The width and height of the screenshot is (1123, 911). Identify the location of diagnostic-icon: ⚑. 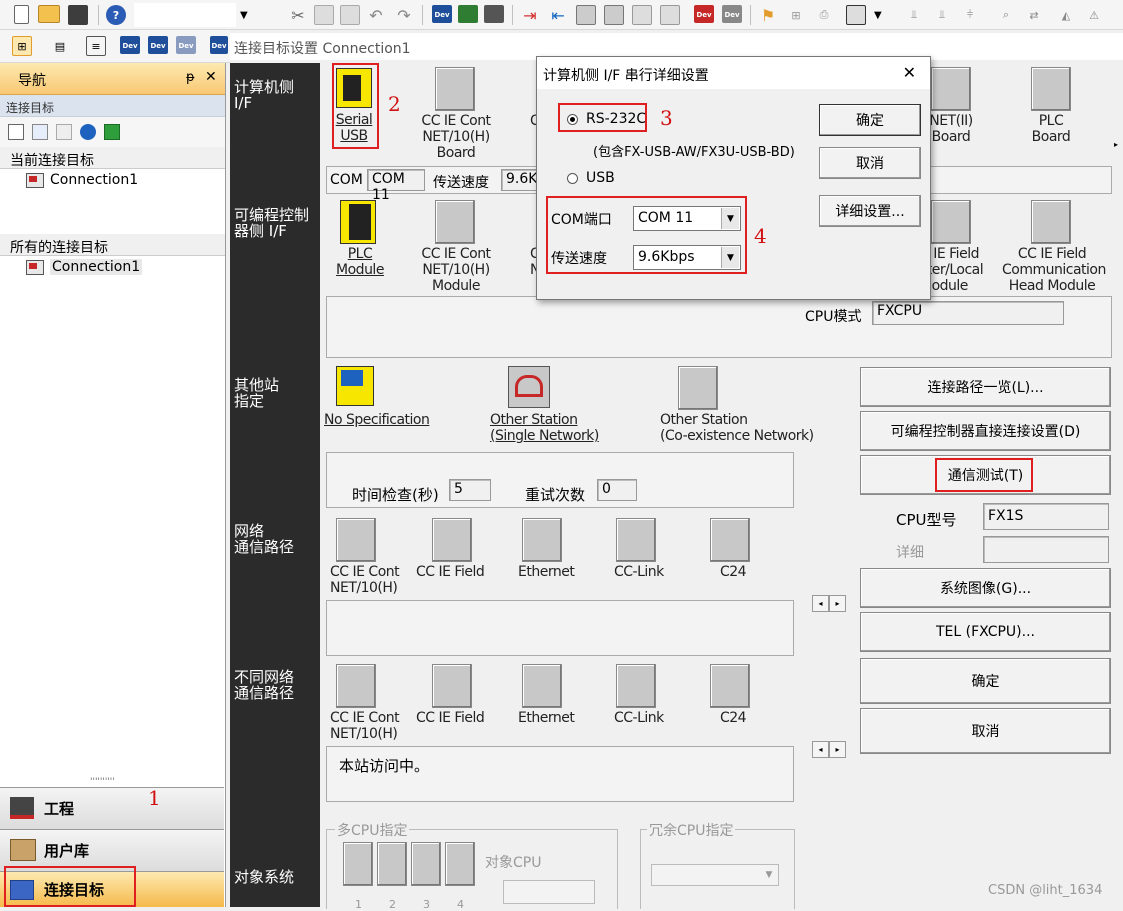
(768, 15).